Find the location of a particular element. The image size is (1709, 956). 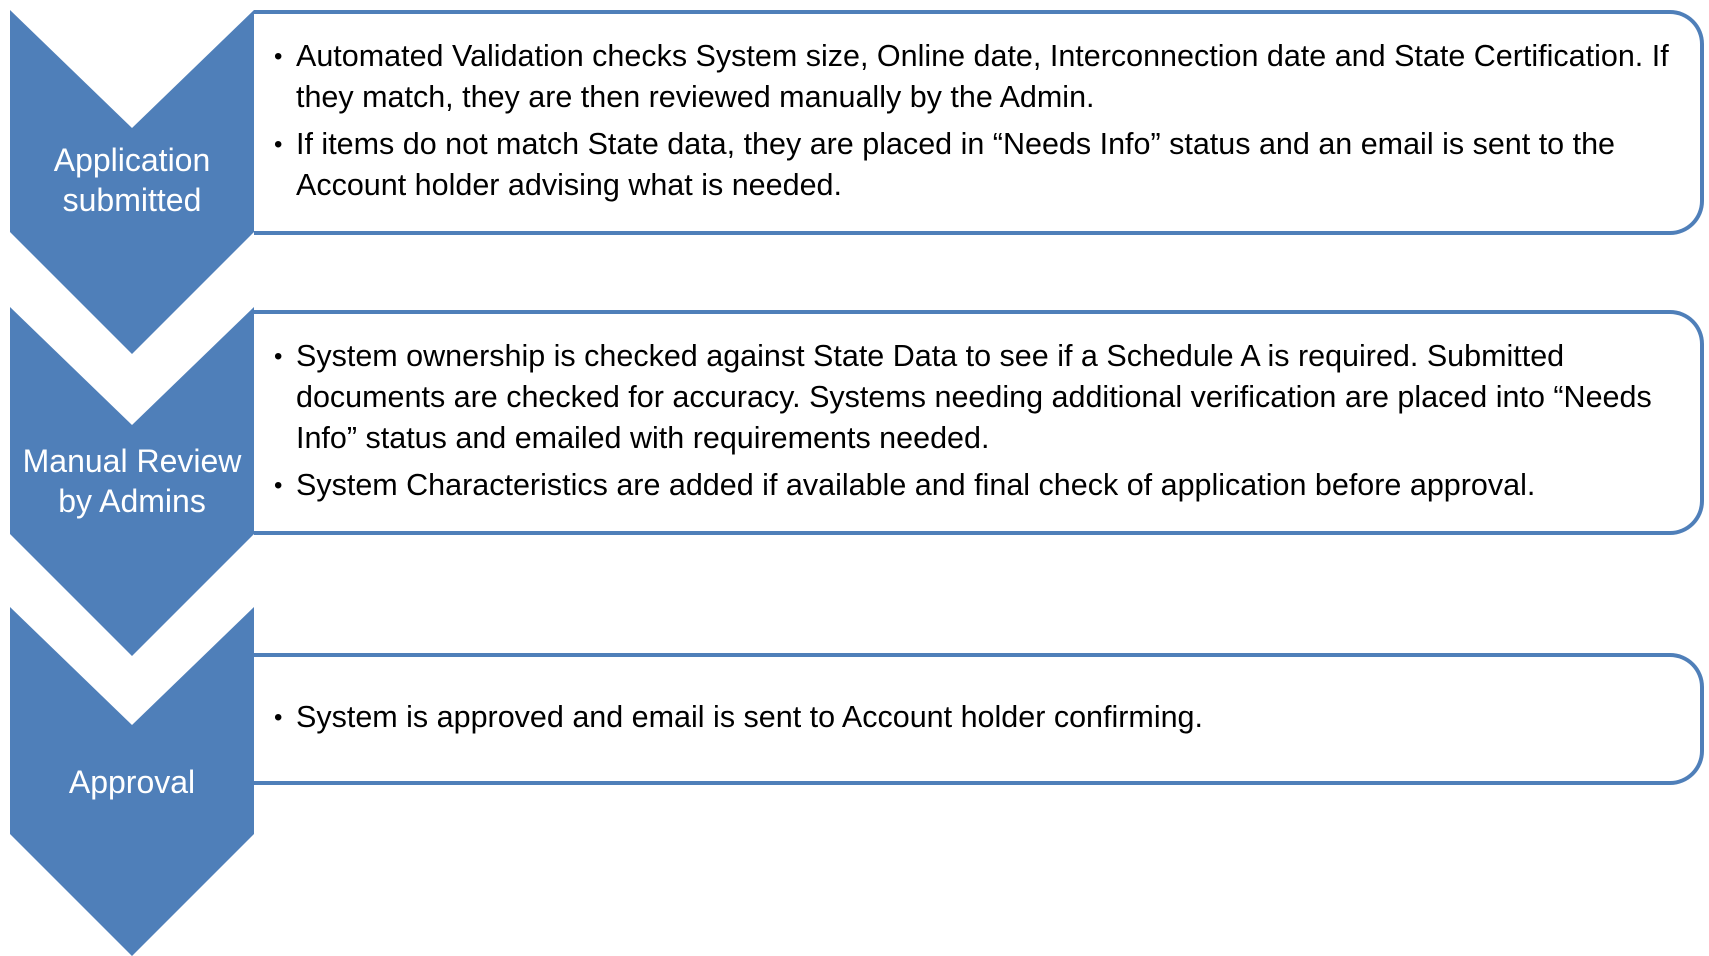

step-3-label: Approval is located at coordinates (132, 782).